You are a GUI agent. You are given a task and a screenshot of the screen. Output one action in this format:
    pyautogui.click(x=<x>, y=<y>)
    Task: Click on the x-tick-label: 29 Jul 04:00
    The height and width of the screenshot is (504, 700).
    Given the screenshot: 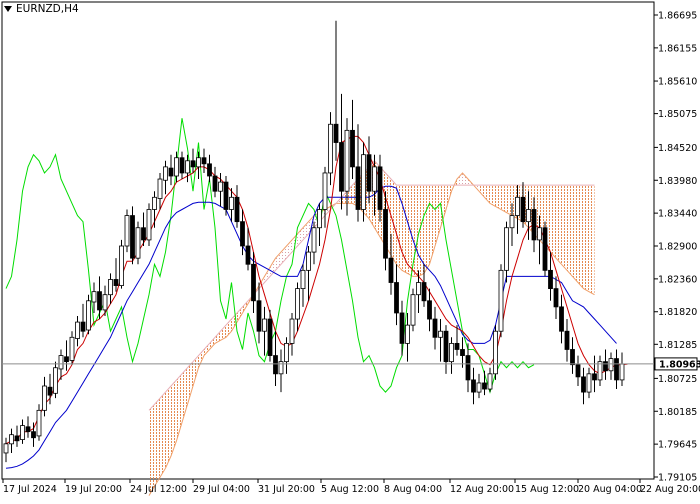 What is the action you would take?
    pyautogui.click(x=221, y=489)
    